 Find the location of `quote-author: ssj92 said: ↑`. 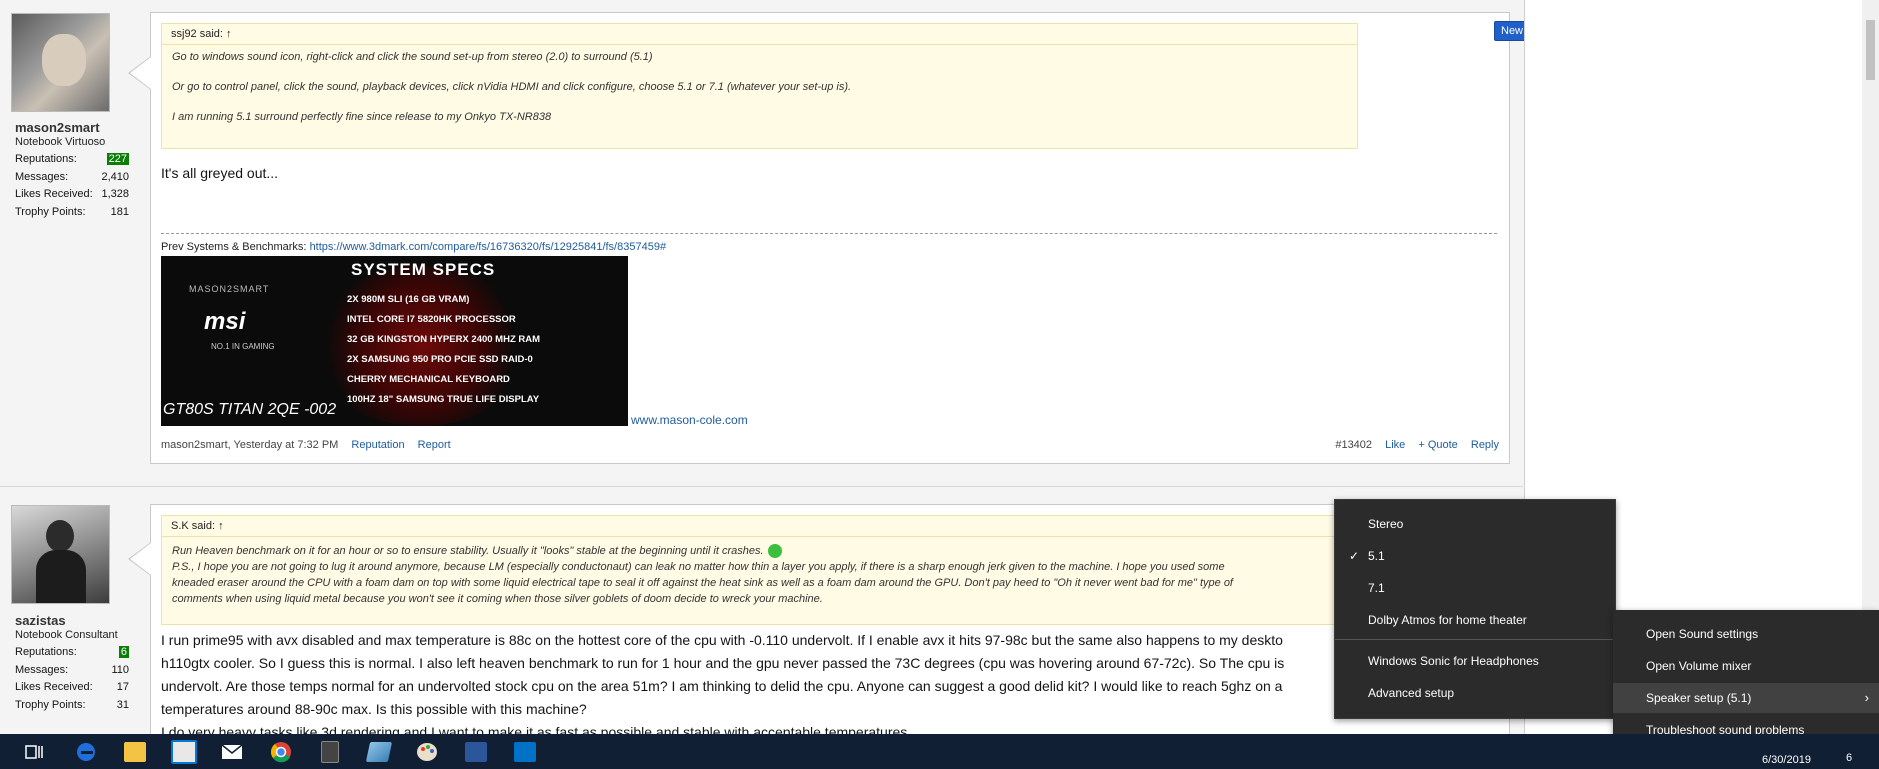

quote-author: ssj92 said: ↑ is located at coordinates (759, 34).